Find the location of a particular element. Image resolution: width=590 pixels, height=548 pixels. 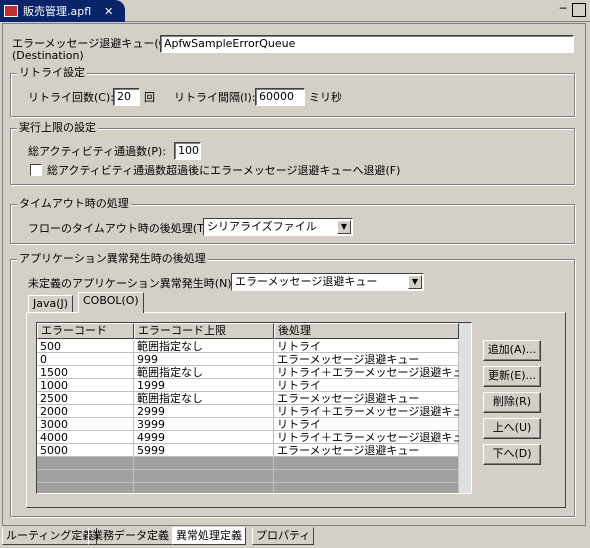

file-icon is located at coordinates (11, 11).